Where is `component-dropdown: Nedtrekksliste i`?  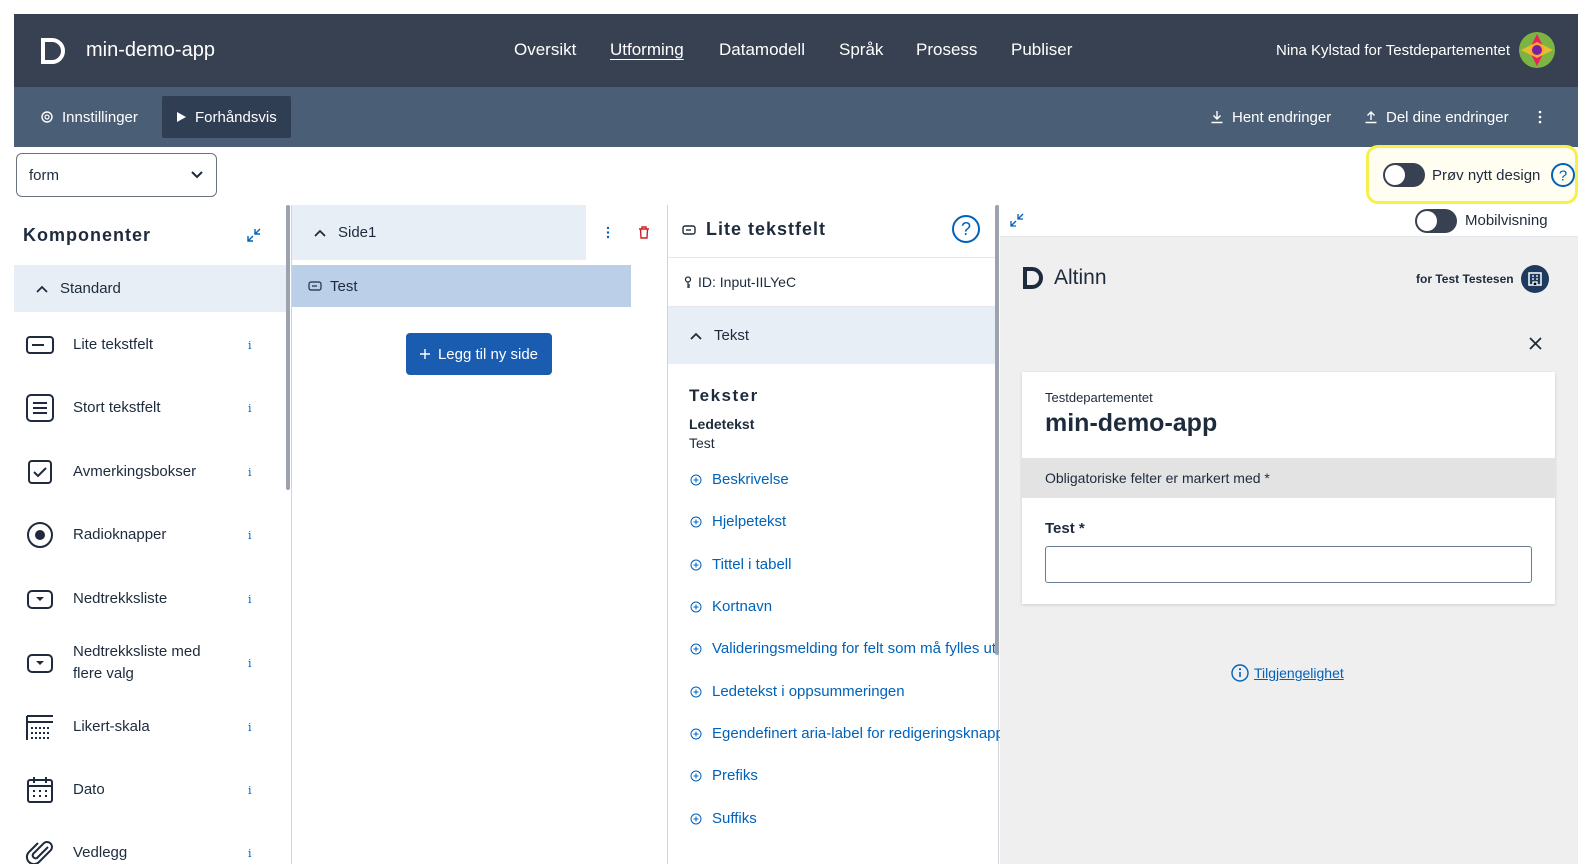 component-dropdown: Nedtrekksliste i is located at coordinates (150, 599).